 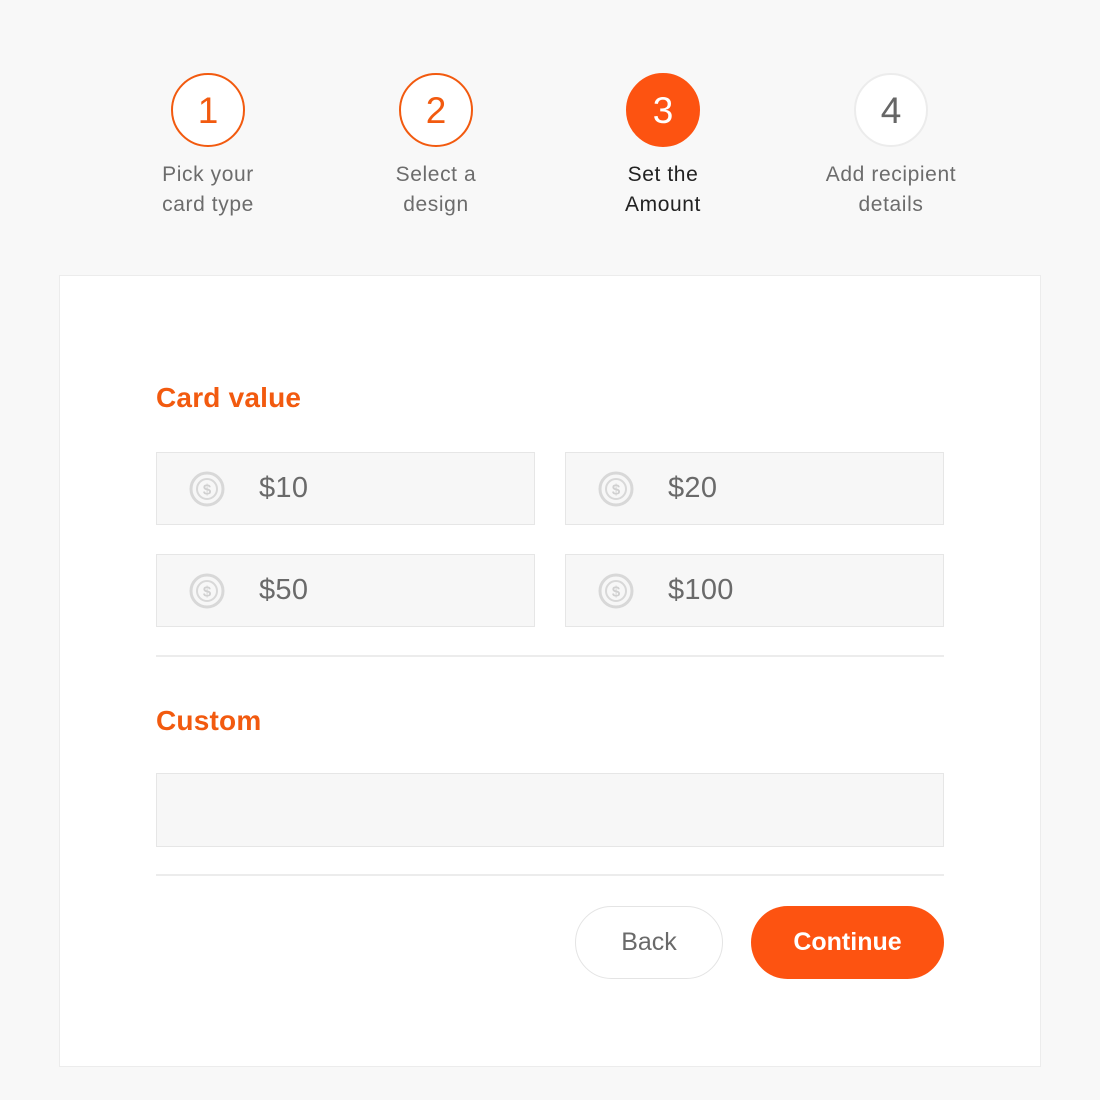 I want to click on custom-amount-input, so click(x=550, y=810).